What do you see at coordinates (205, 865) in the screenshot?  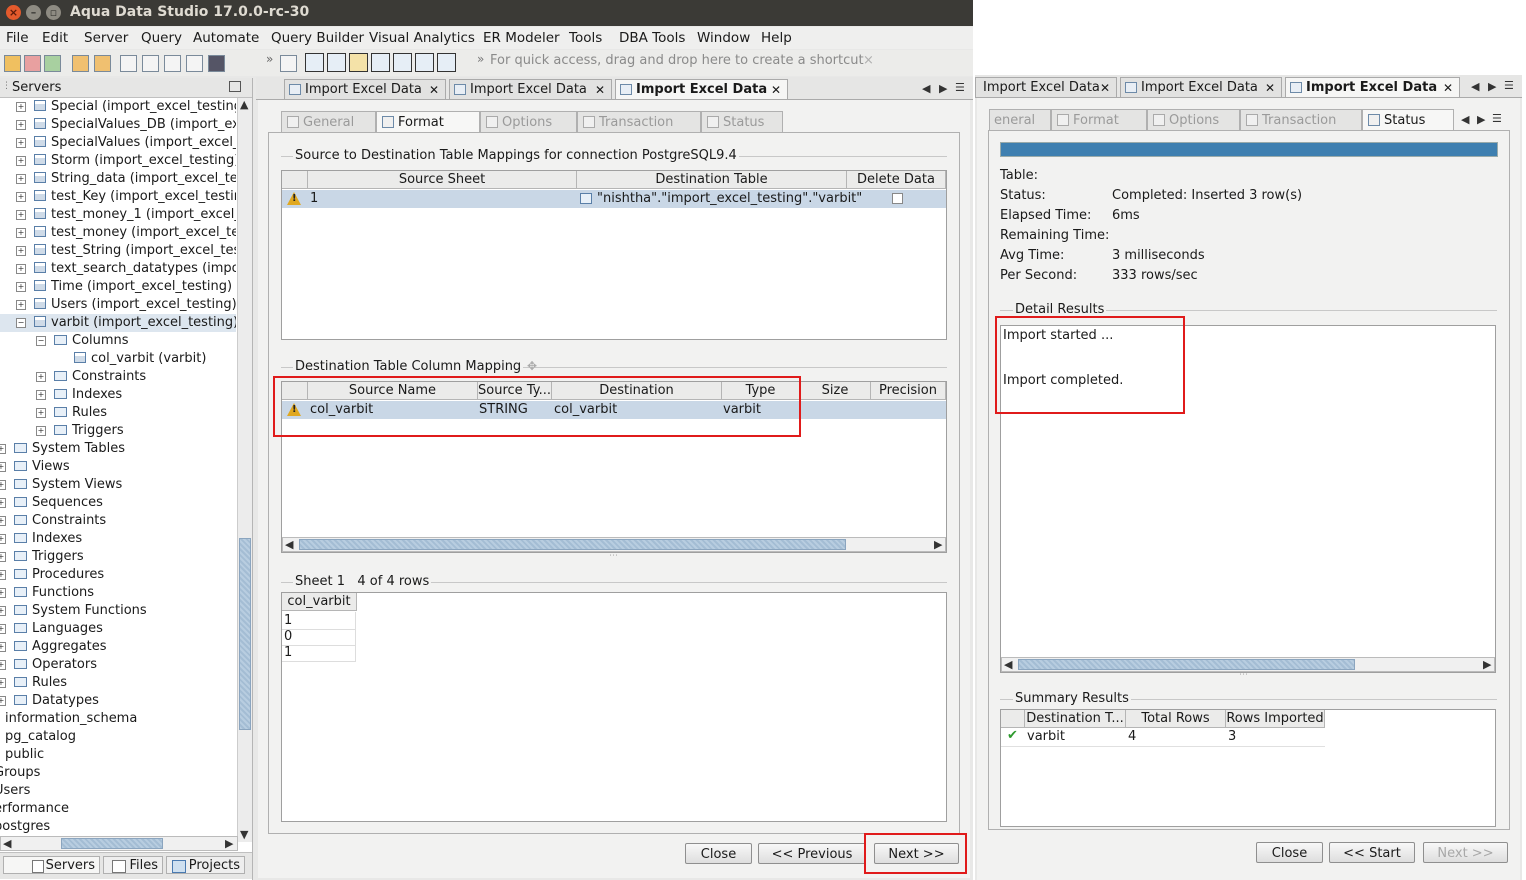 I see `tab-projects: Projects` at bounding box center [205, 865].